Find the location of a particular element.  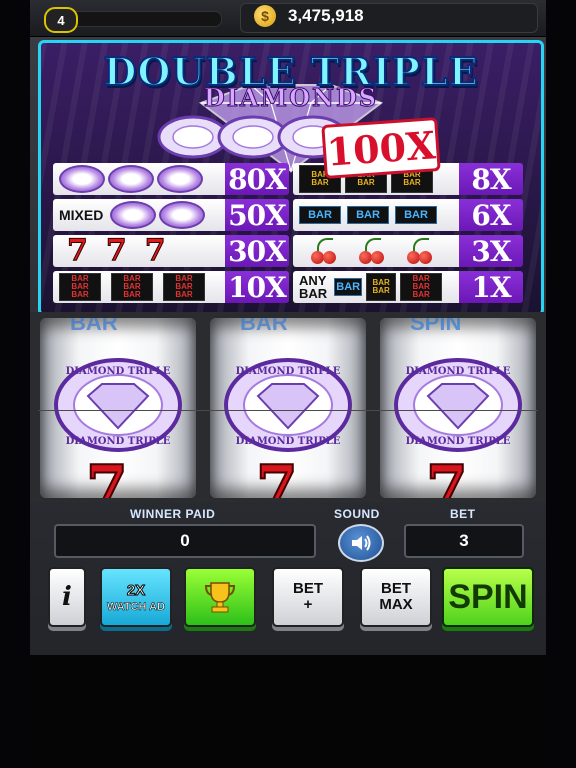

coin-balance: 3,475,918 is located at coordinates (326, 15).